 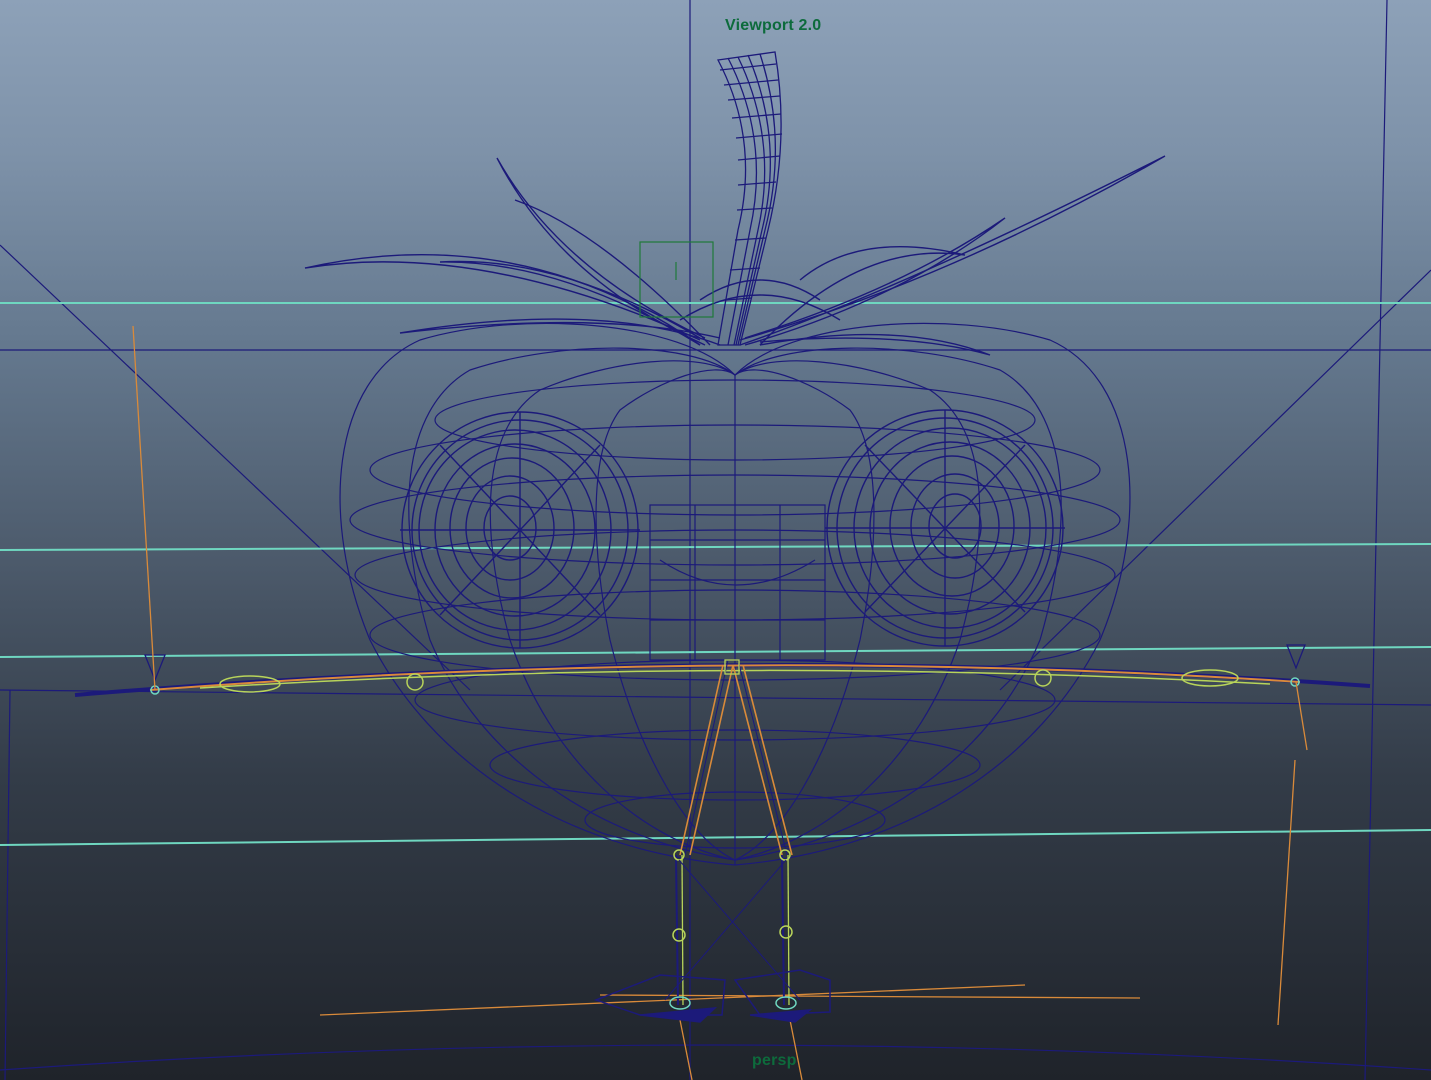 I want to click on camera-name-label: persp, so click(x=774, y=1061).